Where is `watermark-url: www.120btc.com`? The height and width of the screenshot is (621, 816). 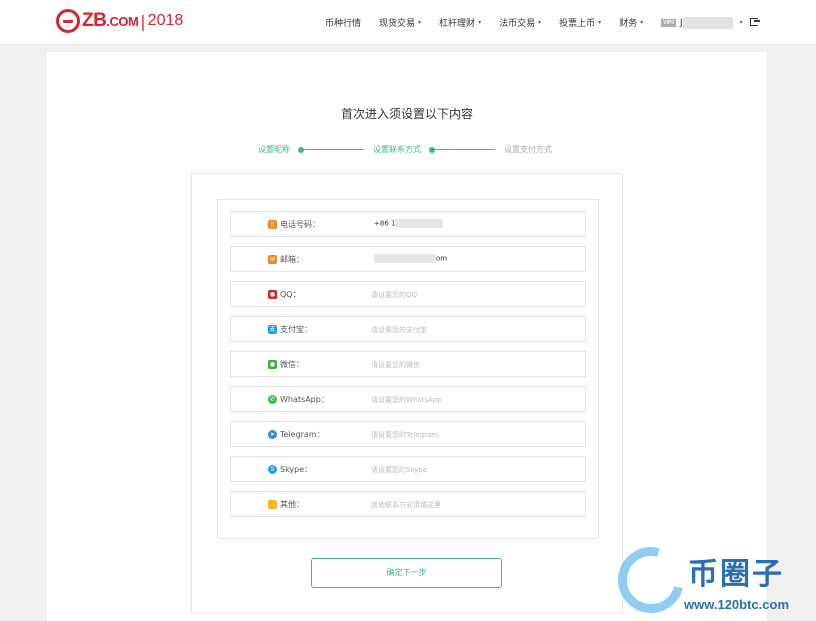
watermark-url: www.120btc.com is located at coordinates (736, 604).